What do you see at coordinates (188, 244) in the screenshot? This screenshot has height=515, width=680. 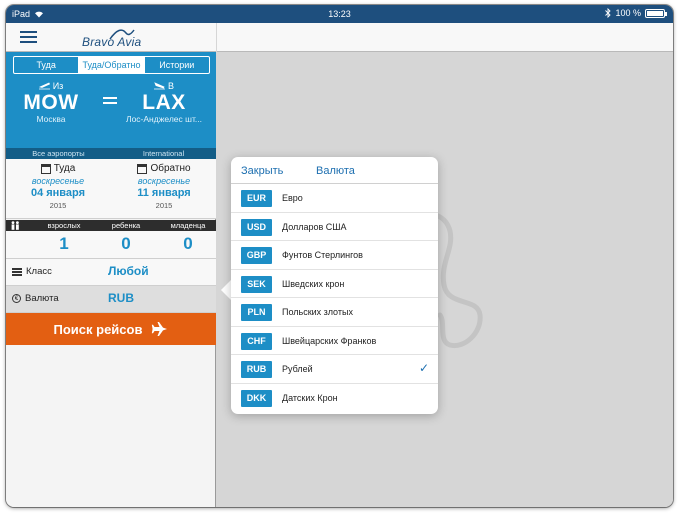 I see `infants-count: 0` at bounding box center [188, 244].